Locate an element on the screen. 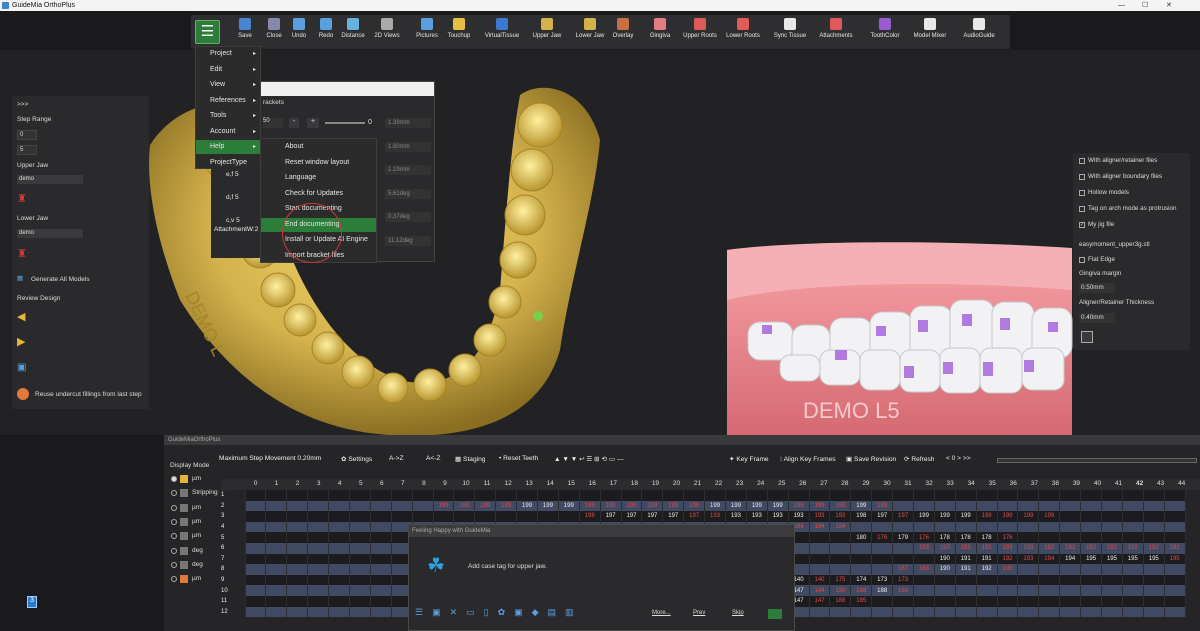 The image size is (1200, 631). table-row: 1 is located at coordinates (703, 495).